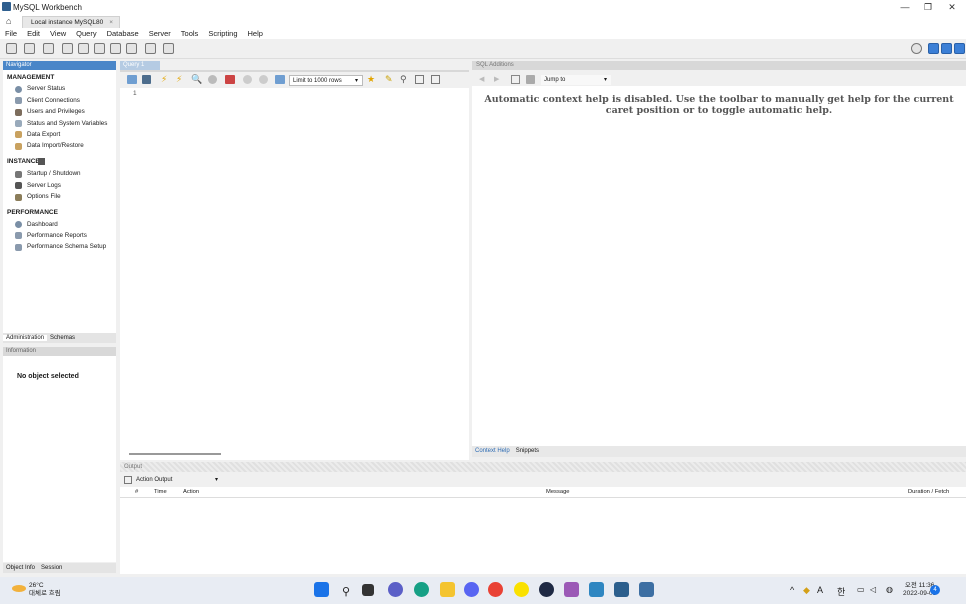 This screenshot has height=604, width=966. What do you see at coordinates (136, 492) in the screenshot?
I see `col-number: #` at bounding box center [136, 492].